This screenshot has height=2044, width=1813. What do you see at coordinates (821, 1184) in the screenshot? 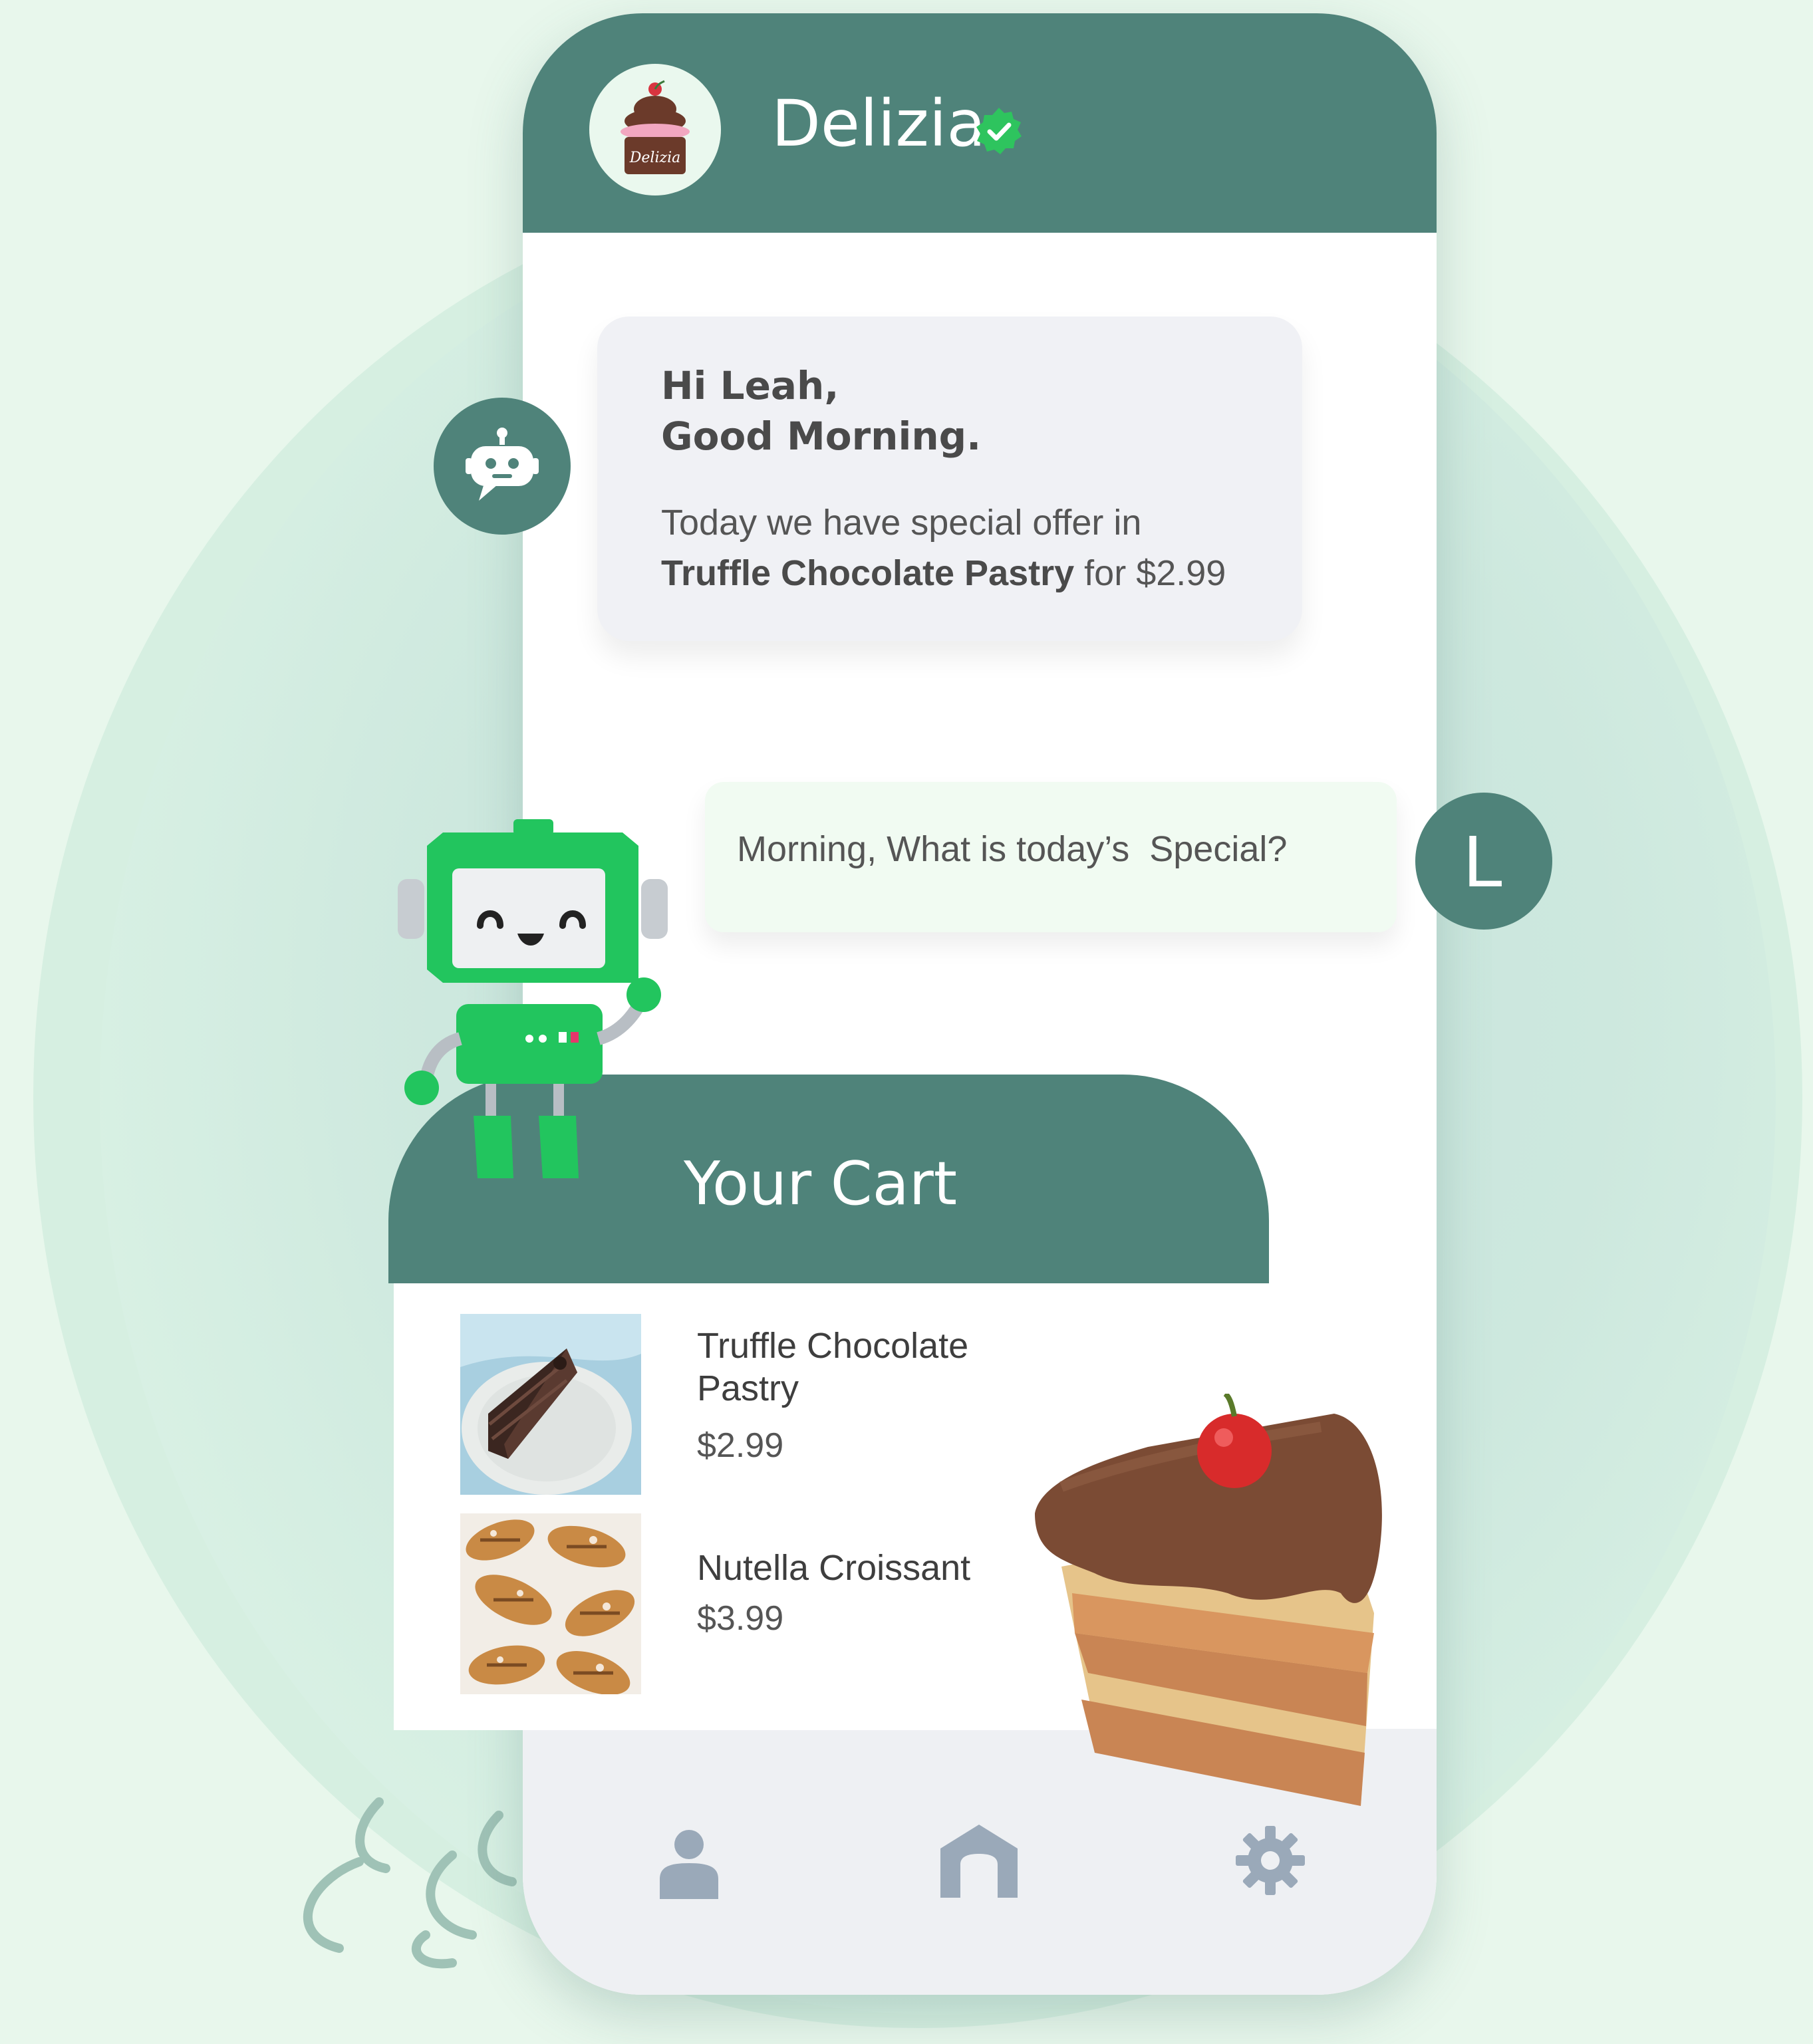
I see `cart-title: Your Cart` at bounding box center [821, 1184].